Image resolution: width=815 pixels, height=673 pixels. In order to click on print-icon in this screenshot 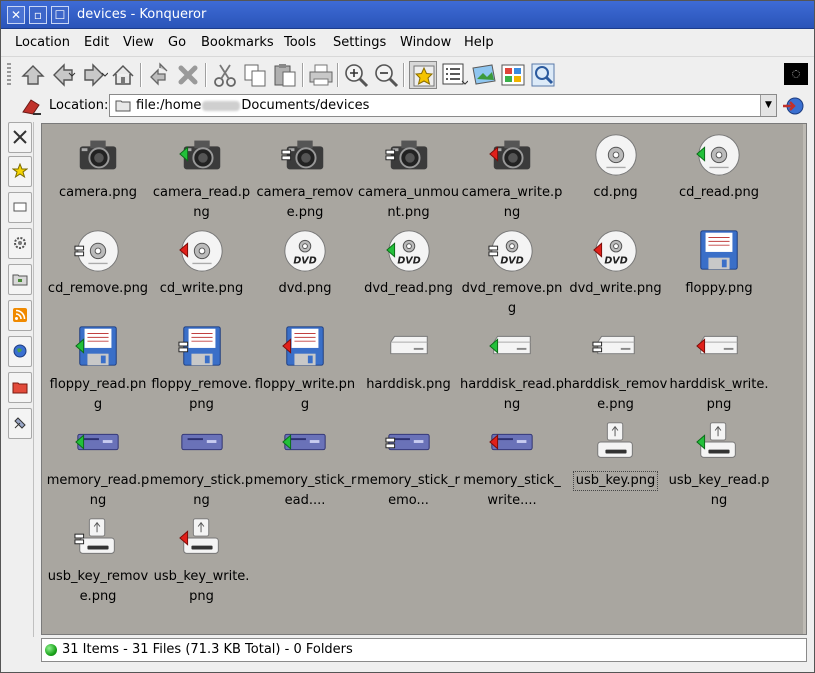, I will do `click(321, 75)`.